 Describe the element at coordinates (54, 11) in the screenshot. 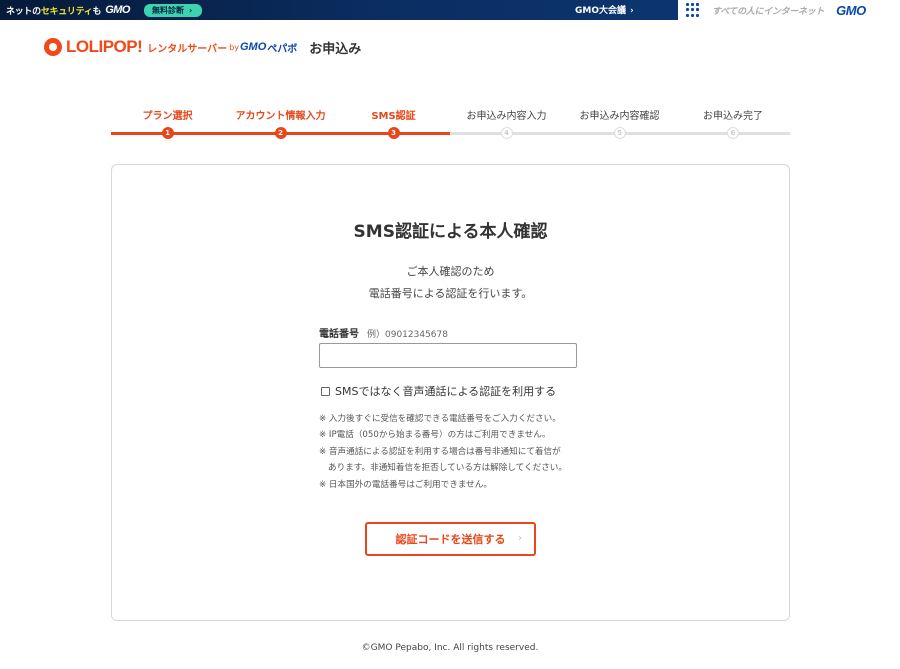

I see `security-text: ネットのセキュリティも` at that location.